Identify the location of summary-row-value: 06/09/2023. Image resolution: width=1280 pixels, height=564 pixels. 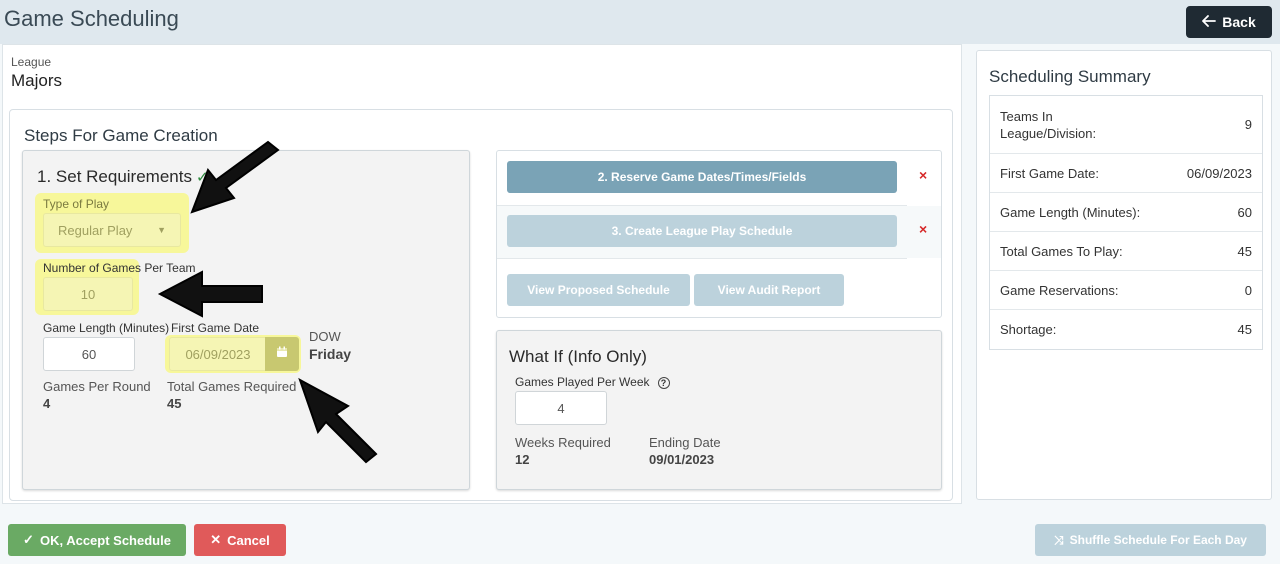
(1219, 173).